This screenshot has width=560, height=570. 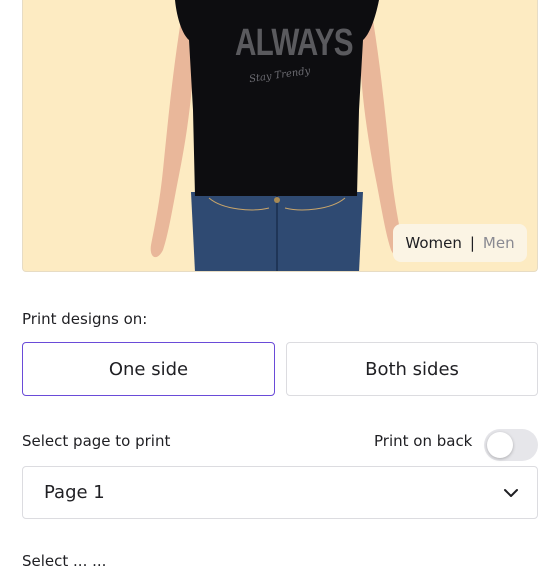 What do you see at coordinates (423, 441) in the screenshot?
I see `print-on-back-label: Print on back` at bounding box center [423, 441].